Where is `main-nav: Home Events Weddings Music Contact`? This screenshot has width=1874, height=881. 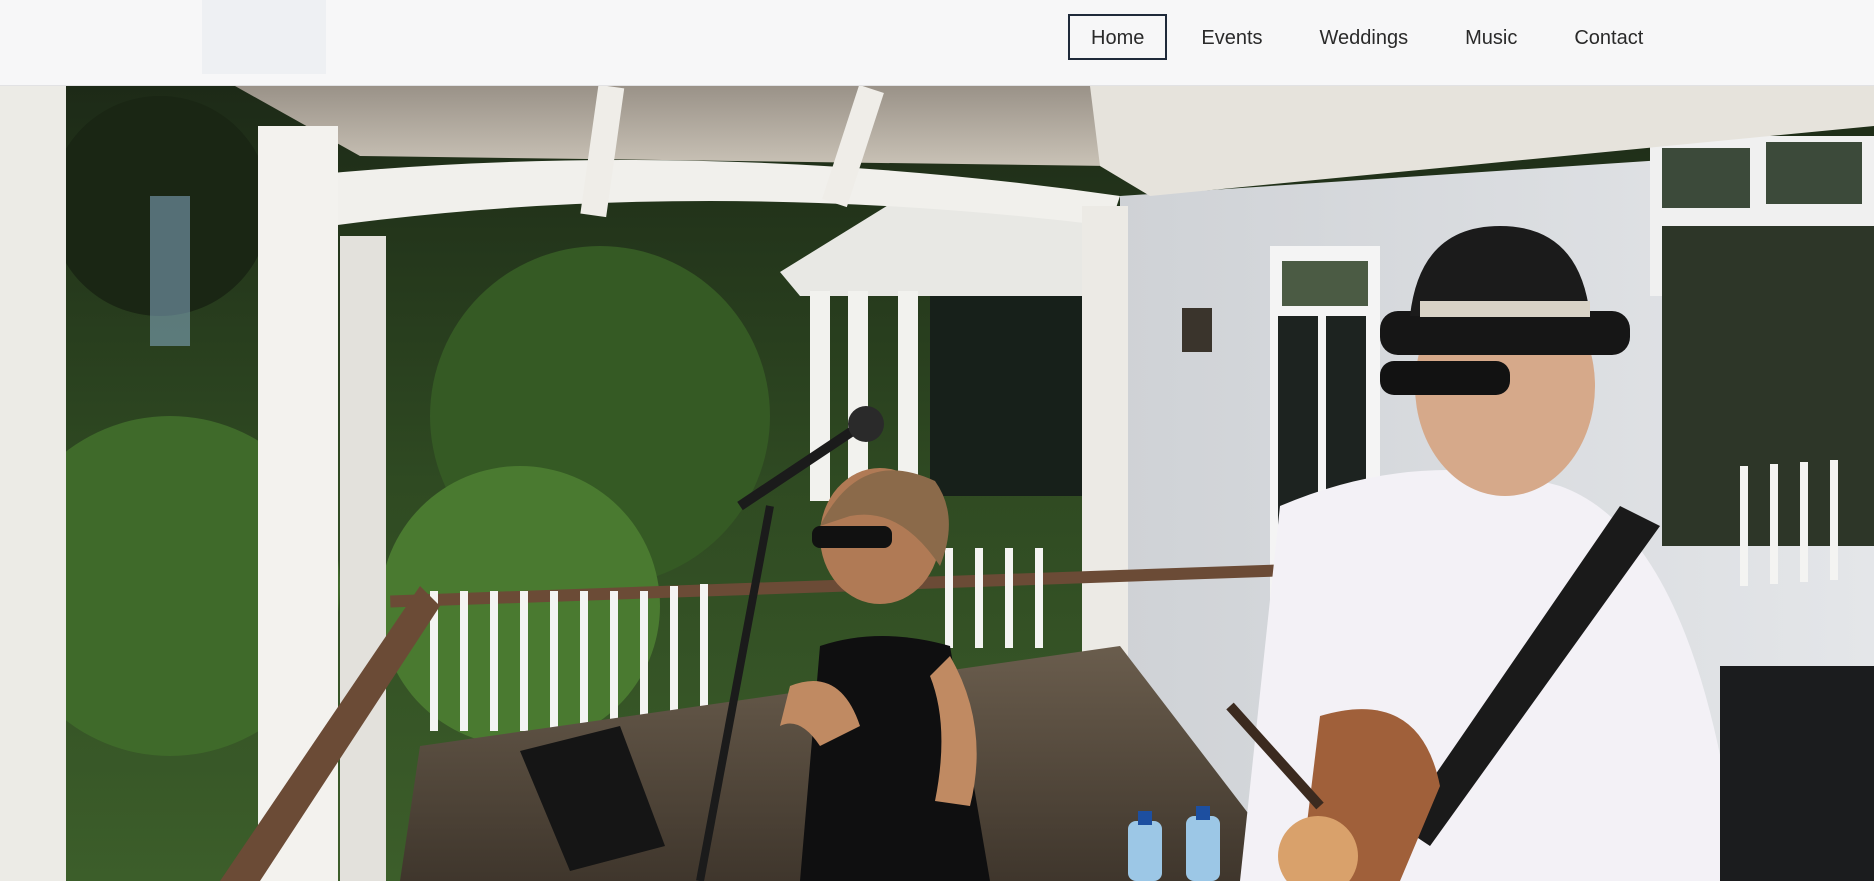
main-nav: Home Events Weddings Music Contact is located at coordinates (1372, 37).